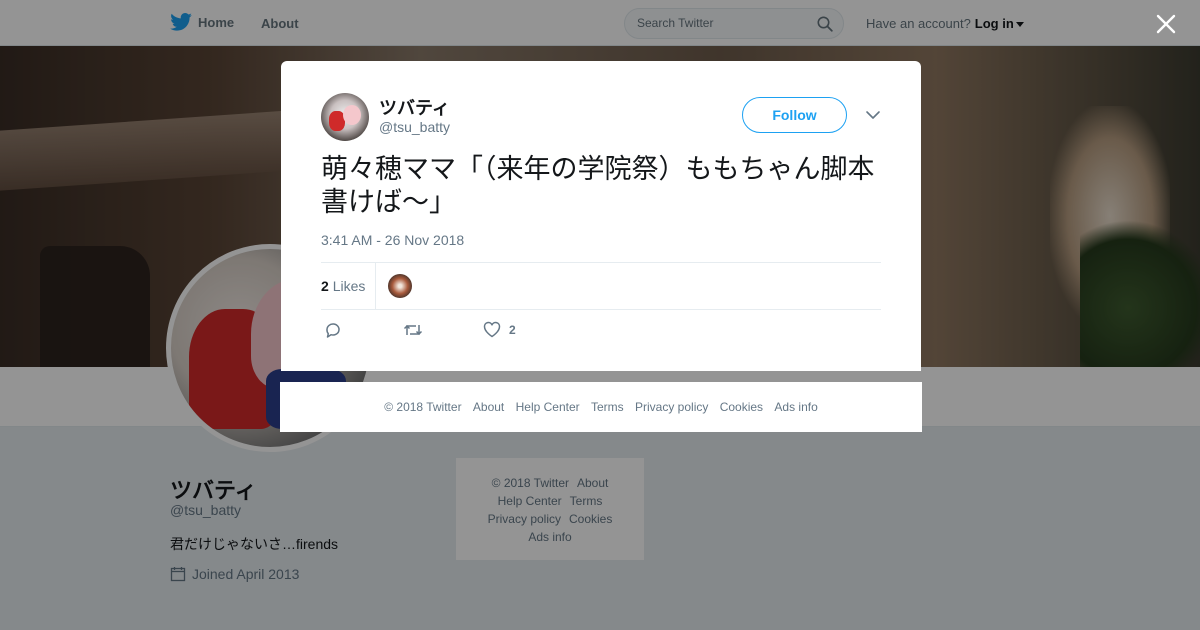  What do you see at coordinates (598, 186) in the screenshot?
I see `tweet-text: 萌々穂ママ「（来年の学院祭）ももちゃん脚本書けば〜」` at bounding box center [598, 186].